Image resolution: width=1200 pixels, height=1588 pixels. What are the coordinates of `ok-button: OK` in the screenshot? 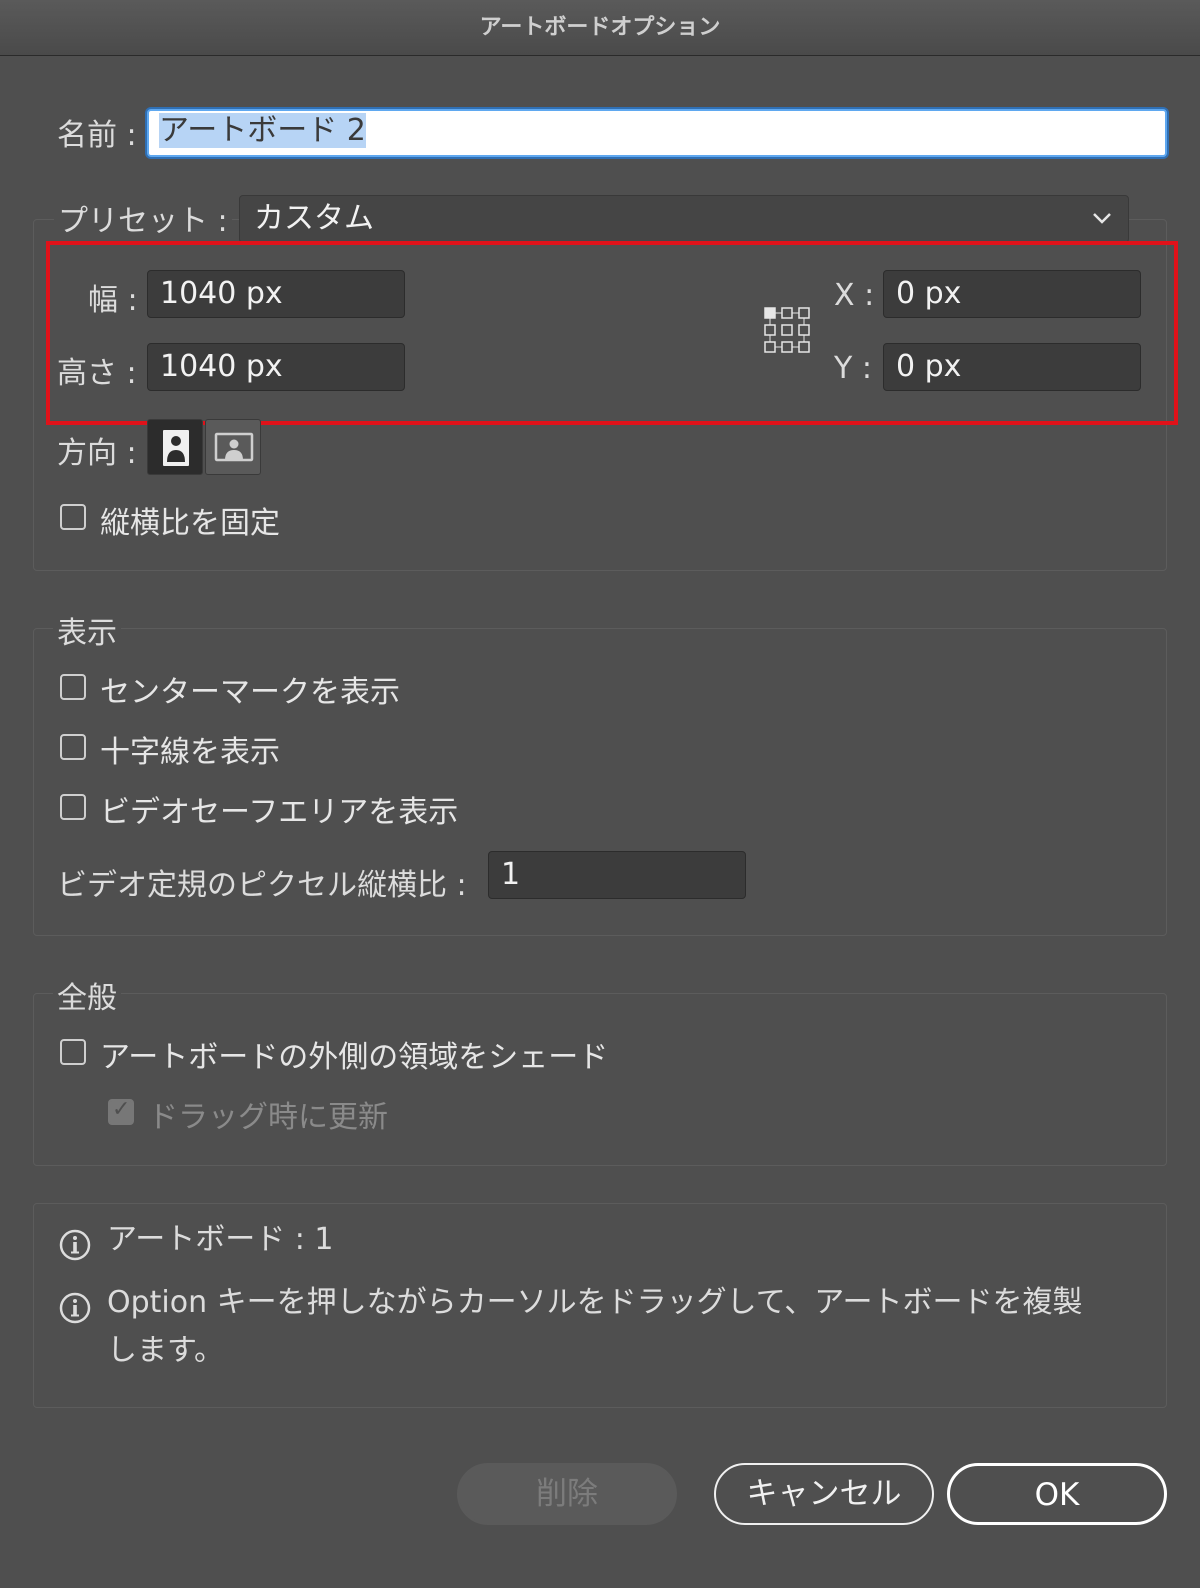 It's located at (1057, 1494).